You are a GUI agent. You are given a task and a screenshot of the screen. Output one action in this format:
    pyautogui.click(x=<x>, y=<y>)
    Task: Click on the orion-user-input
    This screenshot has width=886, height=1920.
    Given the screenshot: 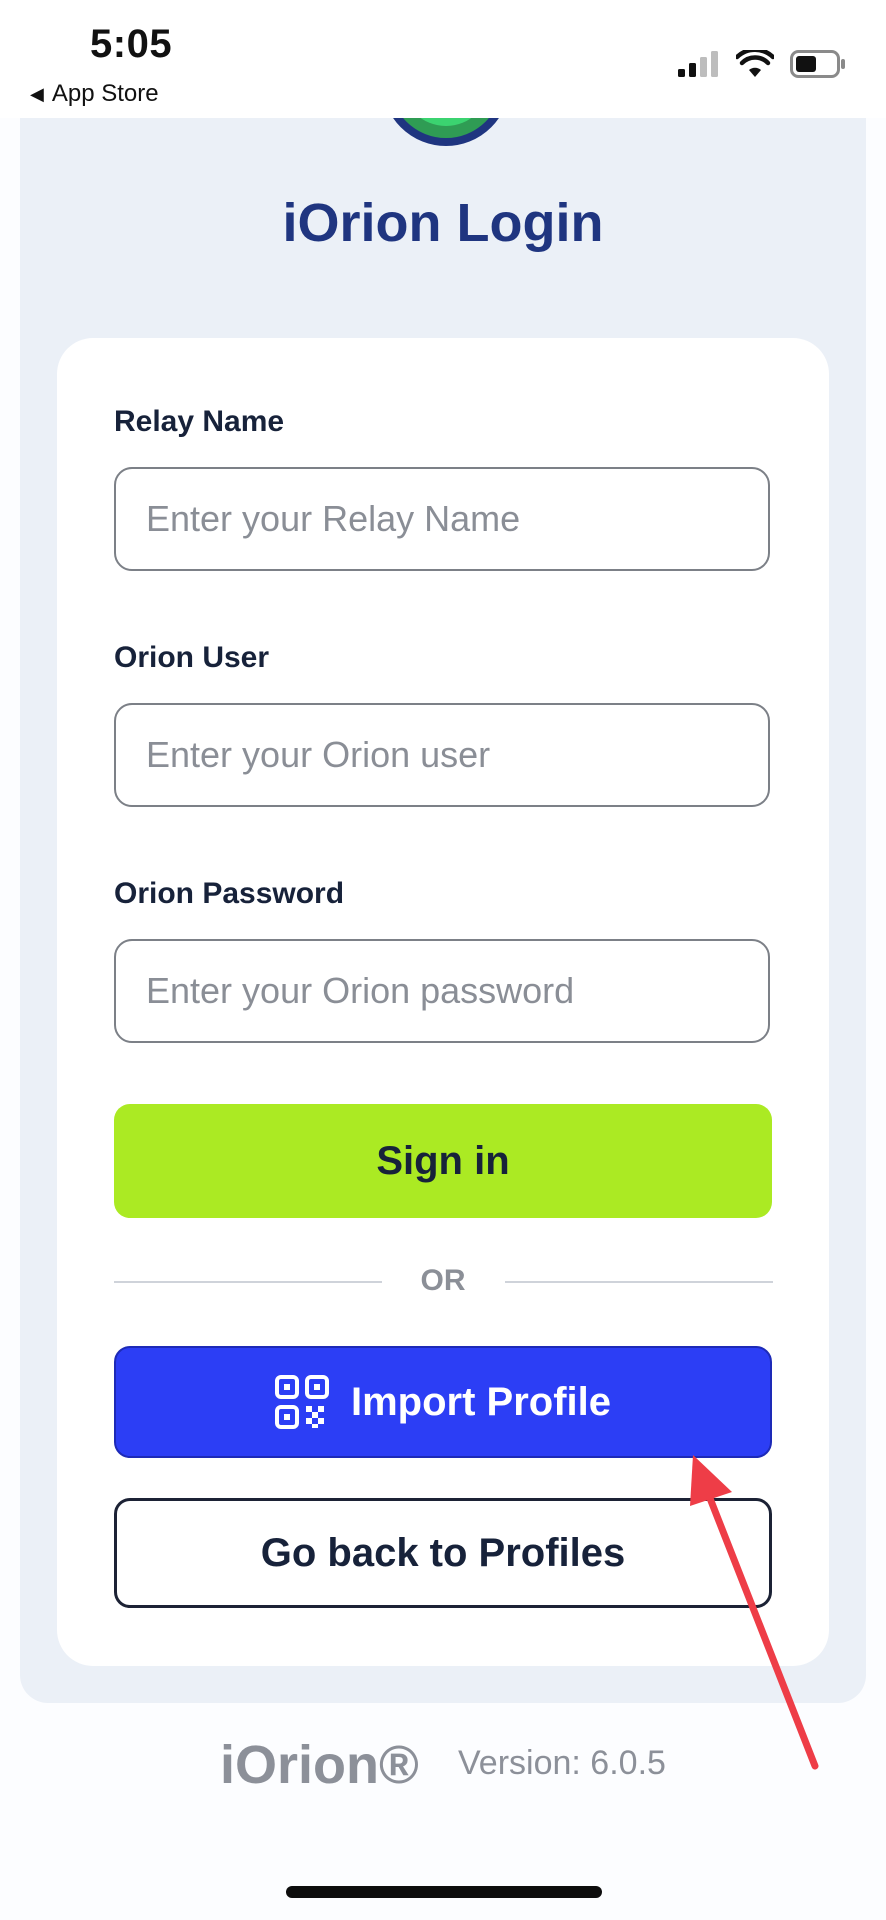 What is the action you would take?
    pyautogui.click(x=442, y=755)
    